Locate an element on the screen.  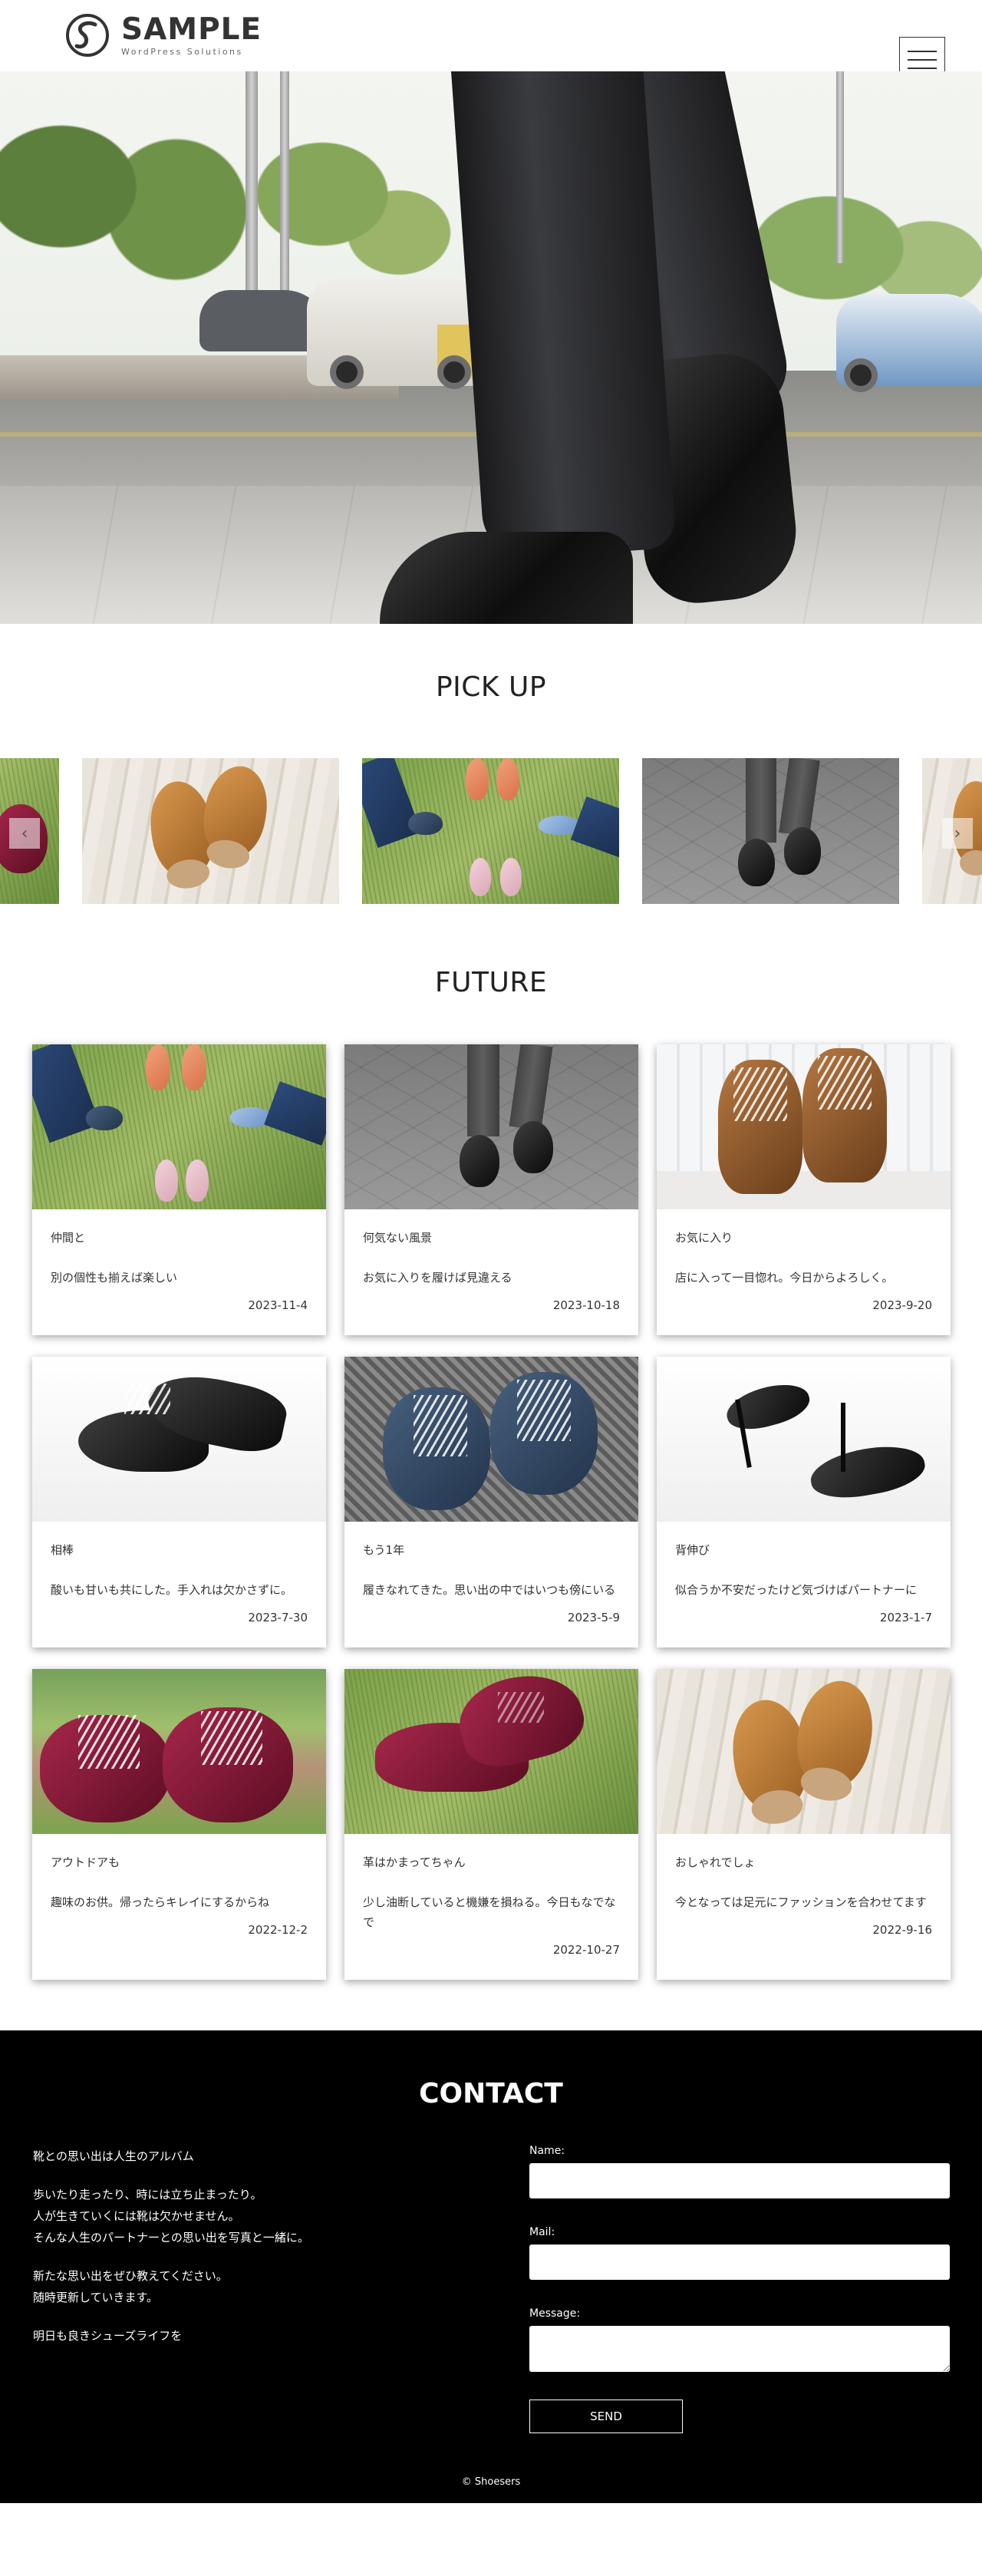
name-field is located at coordinates (739, 2180).